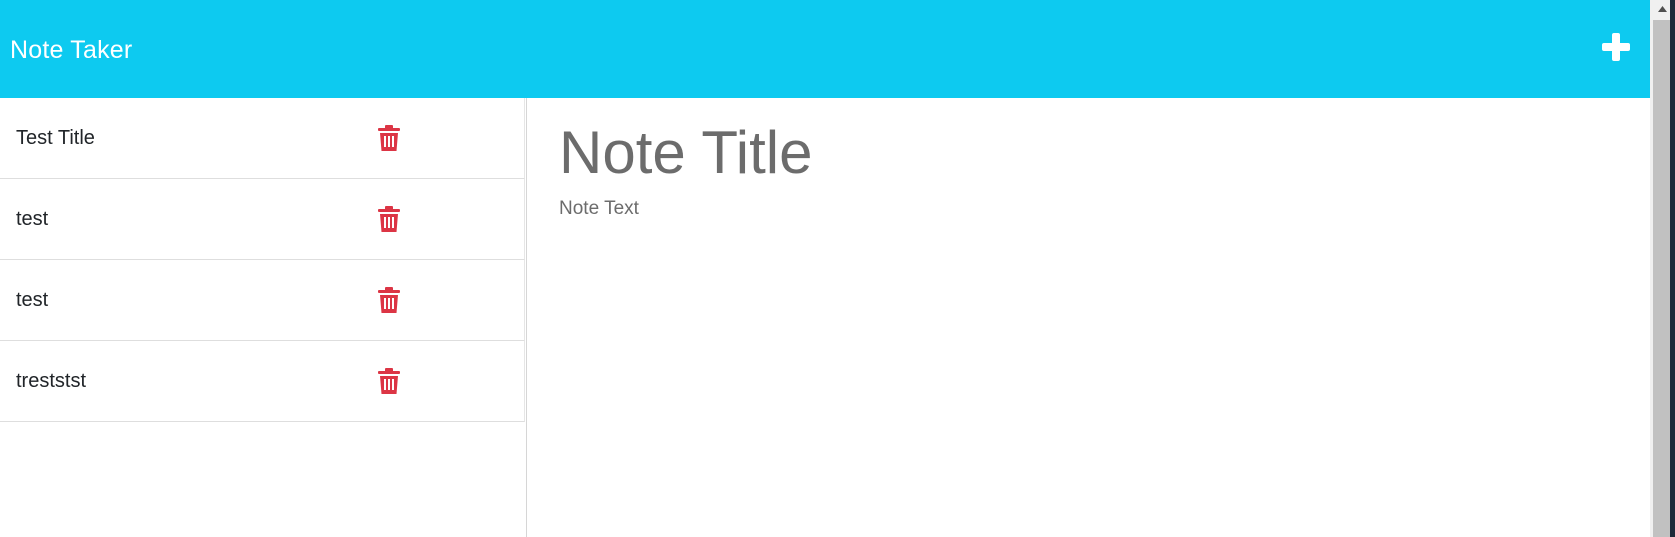 The image size is (1675, 537). I want to click on note-title-input, so click(1059, 152).